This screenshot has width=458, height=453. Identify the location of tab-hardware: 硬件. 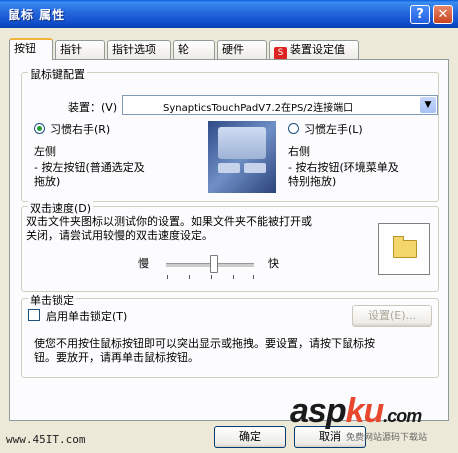
(242, 49).